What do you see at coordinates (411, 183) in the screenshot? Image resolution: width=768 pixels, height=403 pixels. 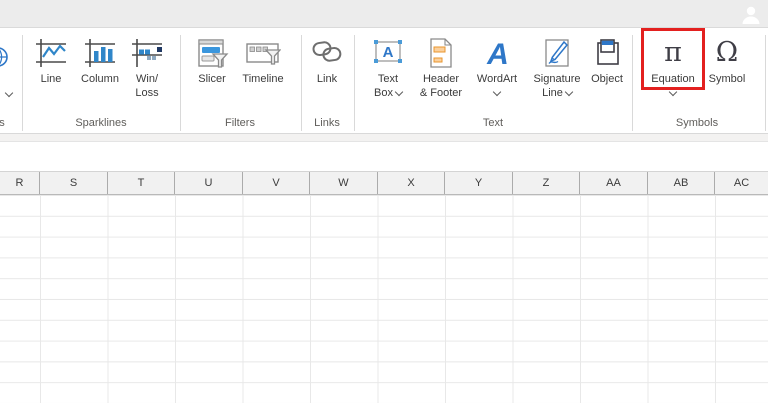 I see `column-header: X` at bounding box center [411, 183].